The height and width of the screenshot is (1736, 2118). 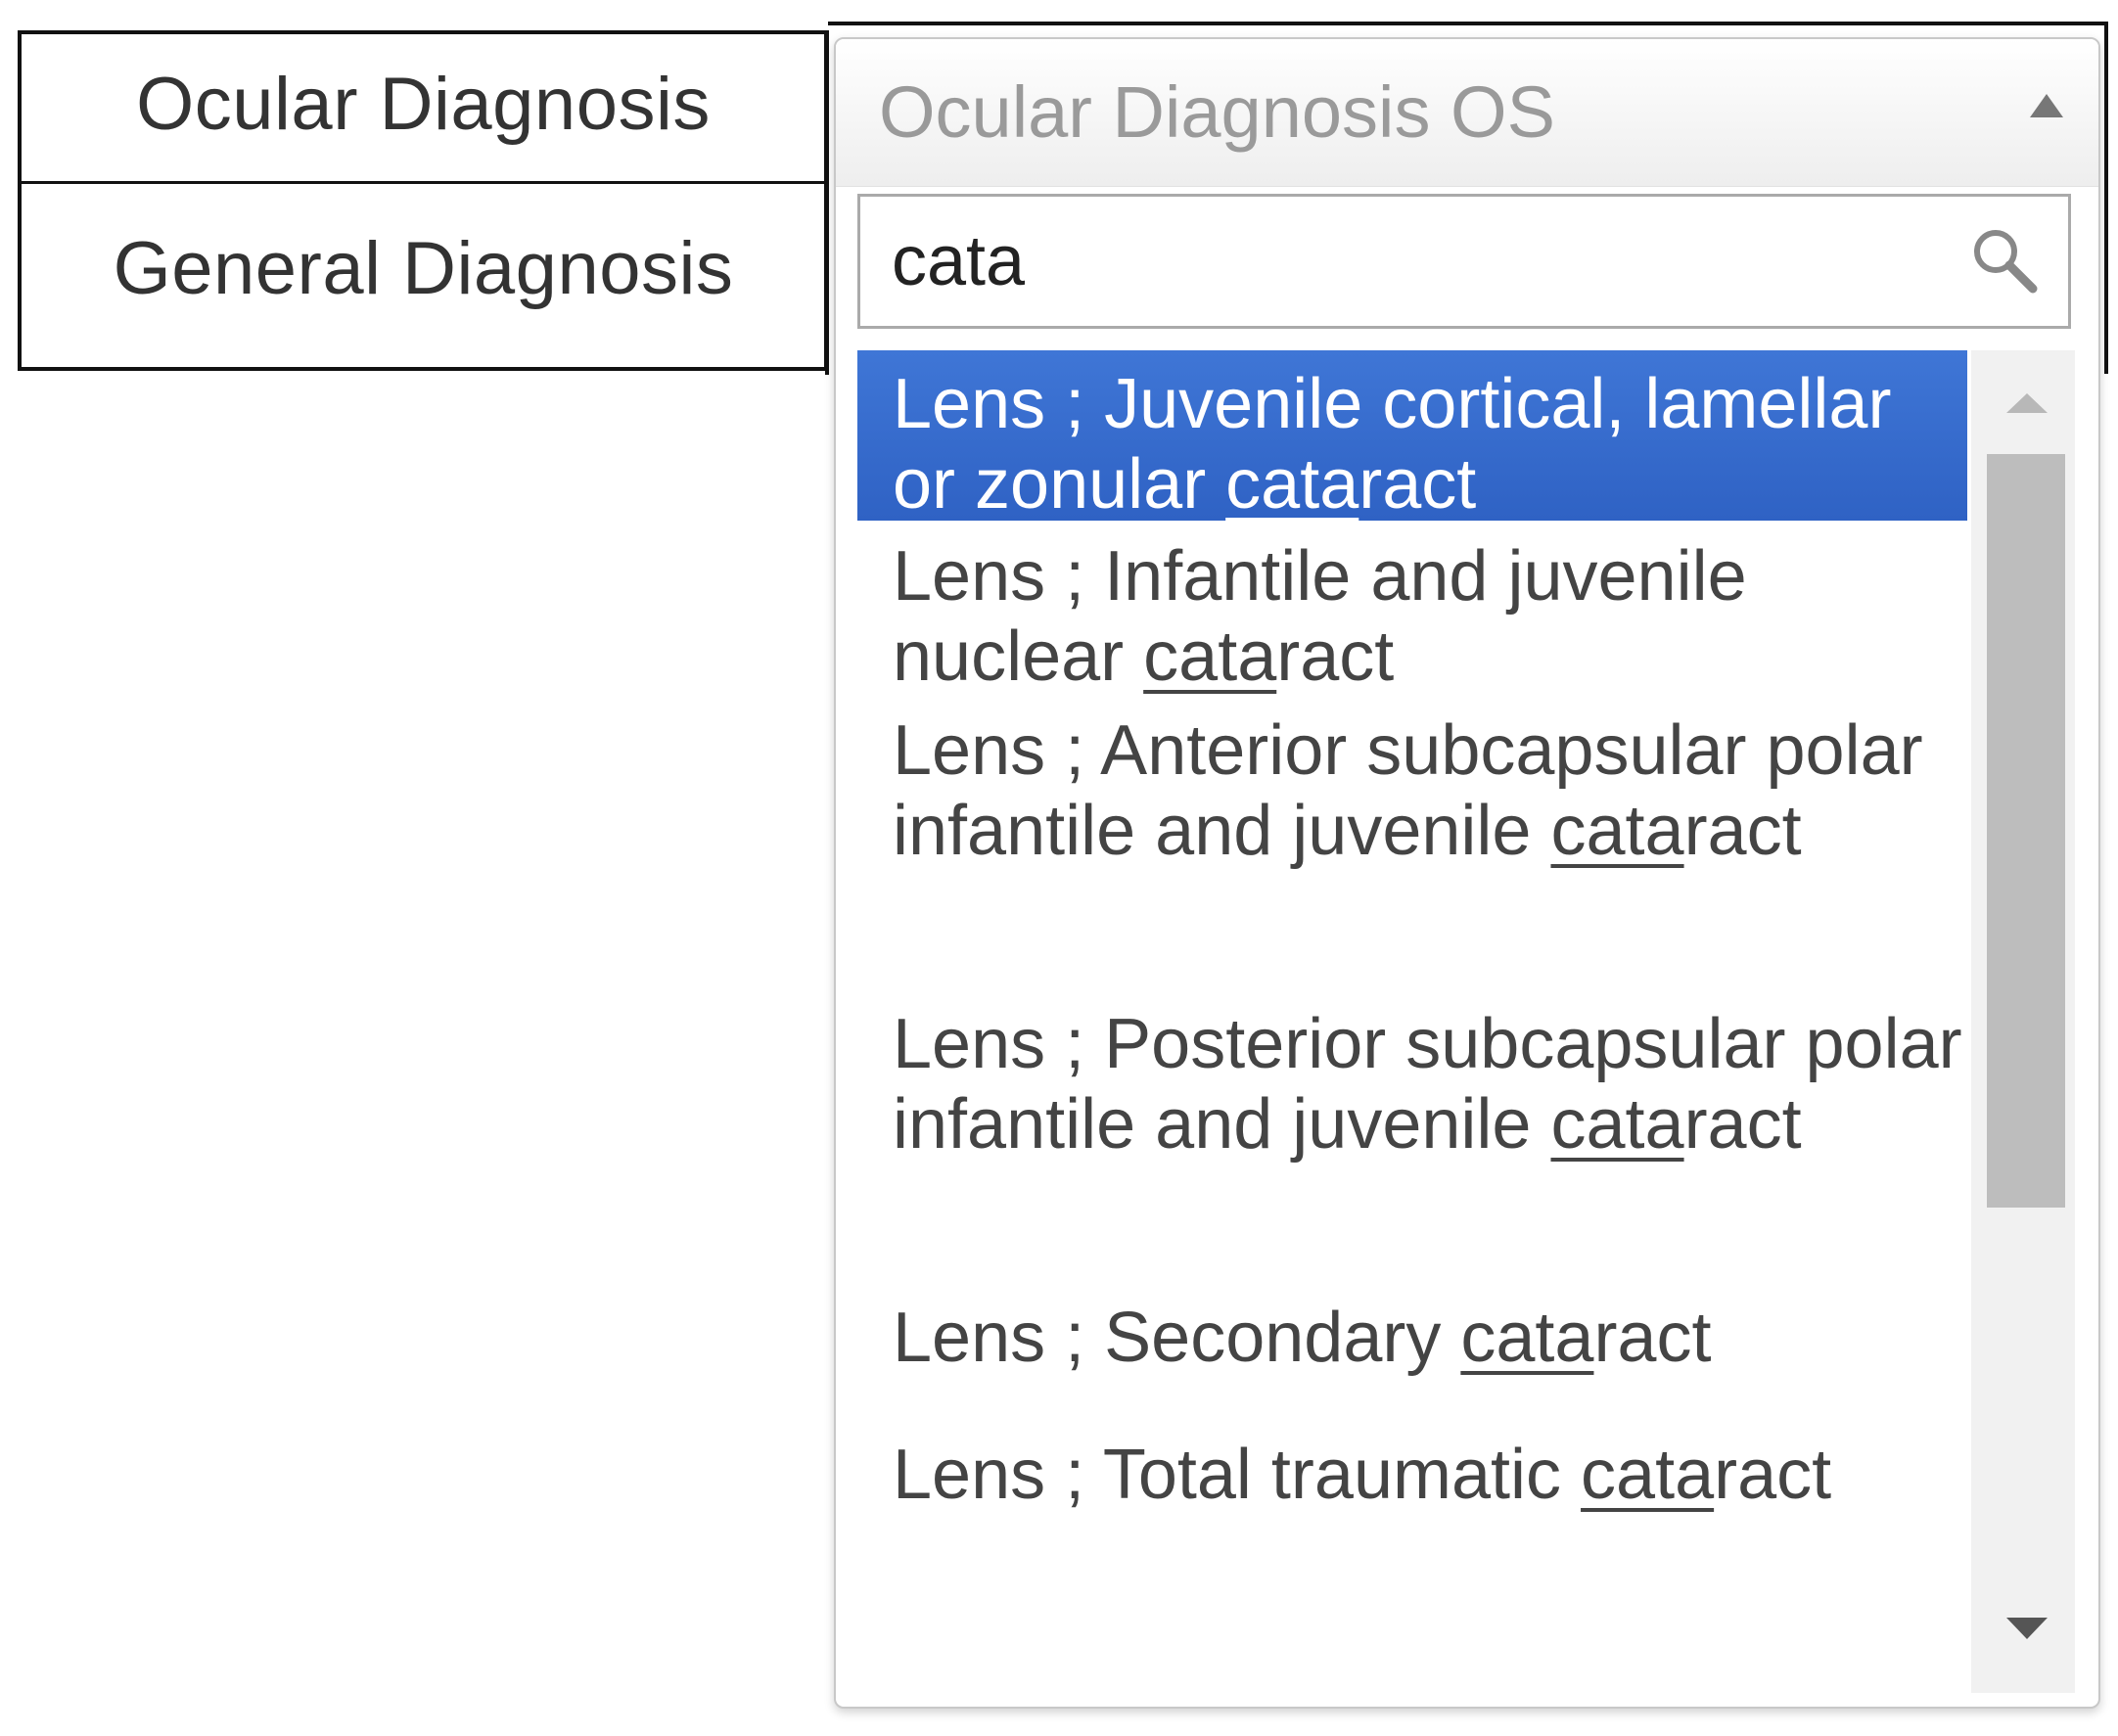 I want to click on result-option: Lens ; Total traumatic cataract, so click(x=1412, y=1483).